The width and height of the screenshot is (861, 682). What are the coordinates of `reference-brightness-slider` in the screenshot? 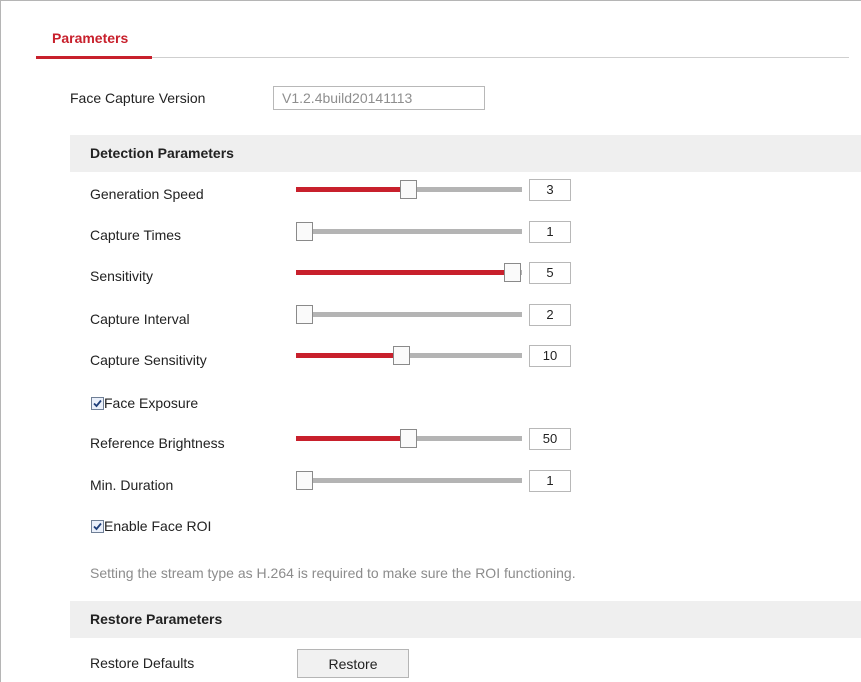 It's located at (409, 439).